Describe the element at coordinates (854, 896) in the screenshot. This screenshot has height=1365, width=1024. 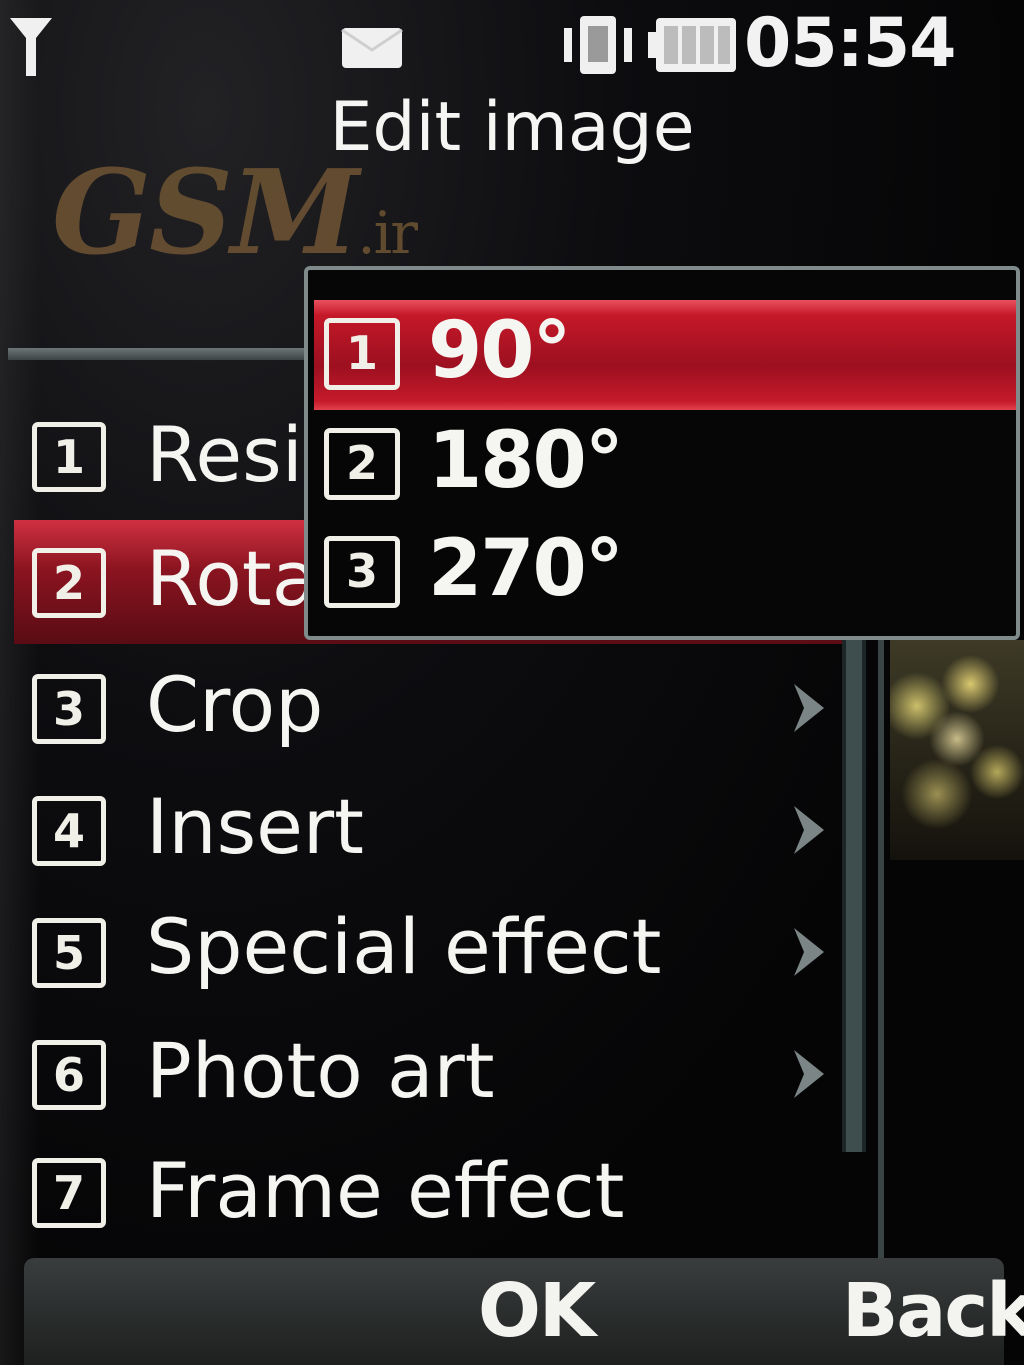
I see `scrollbar-thumb` at that location.